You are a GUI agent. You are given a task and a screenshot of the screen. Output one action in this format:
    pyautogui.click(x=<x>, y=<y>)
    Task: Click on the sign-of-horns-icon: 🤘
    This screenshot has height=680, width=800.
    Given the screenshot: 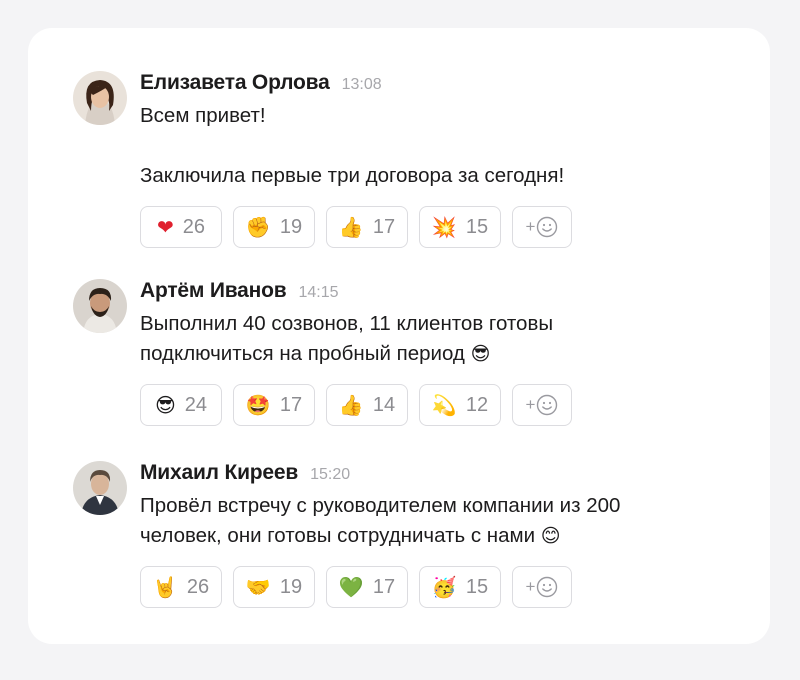 What is the action you would take?
    pyautogui.click(x=165, y=587)
    